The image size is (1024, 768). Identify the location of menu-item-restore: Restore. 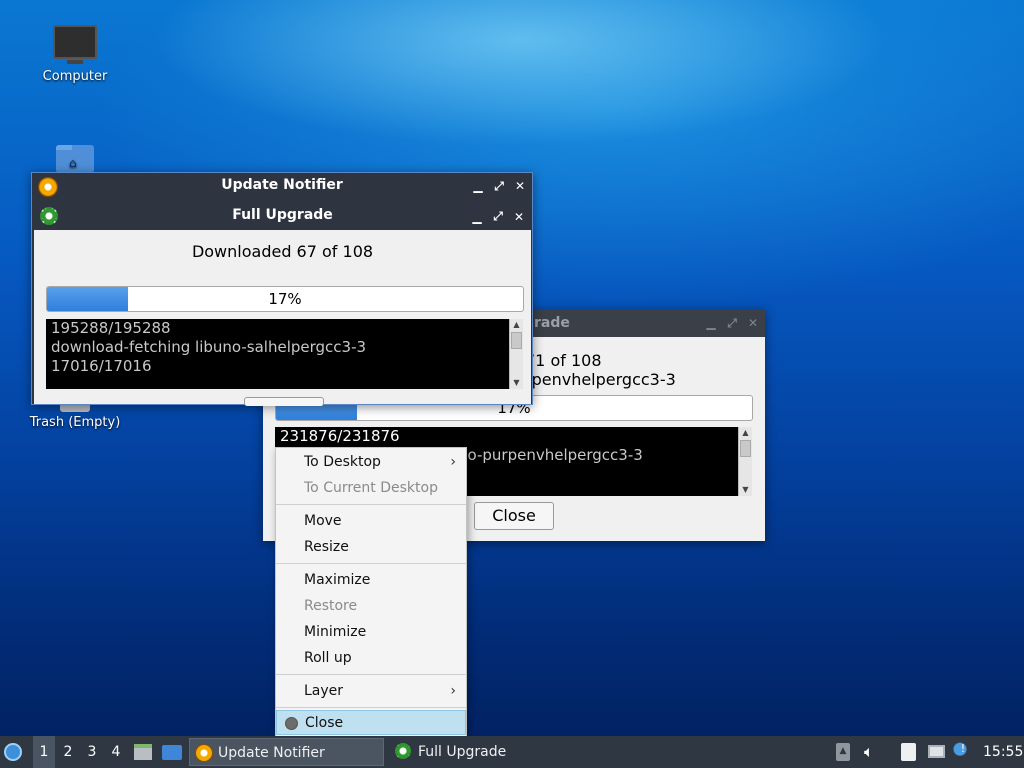
(331, 606).